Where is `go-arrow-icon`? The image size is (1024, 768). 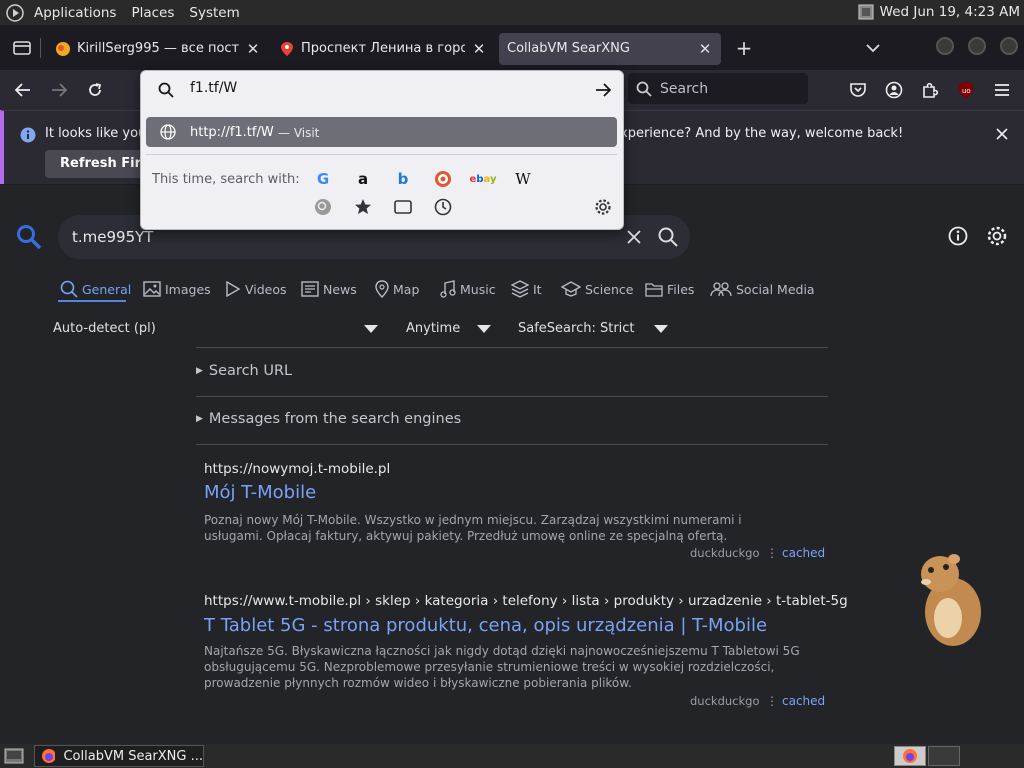 go-arrow-icon is located at coordinates (603, 90).